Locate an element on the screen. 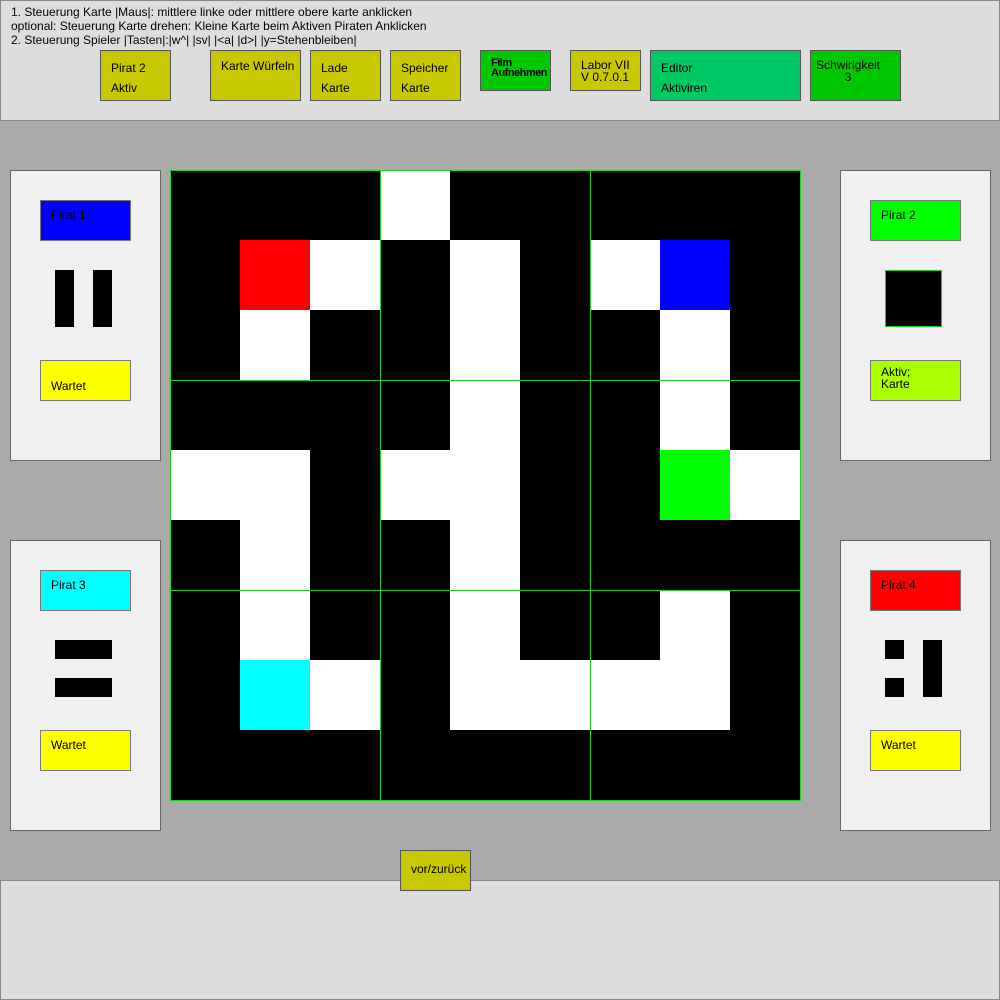 This screenshot has height=1000, width=1000. roll-card-button: Karte Würfeln is located at coordinates (255, 75).